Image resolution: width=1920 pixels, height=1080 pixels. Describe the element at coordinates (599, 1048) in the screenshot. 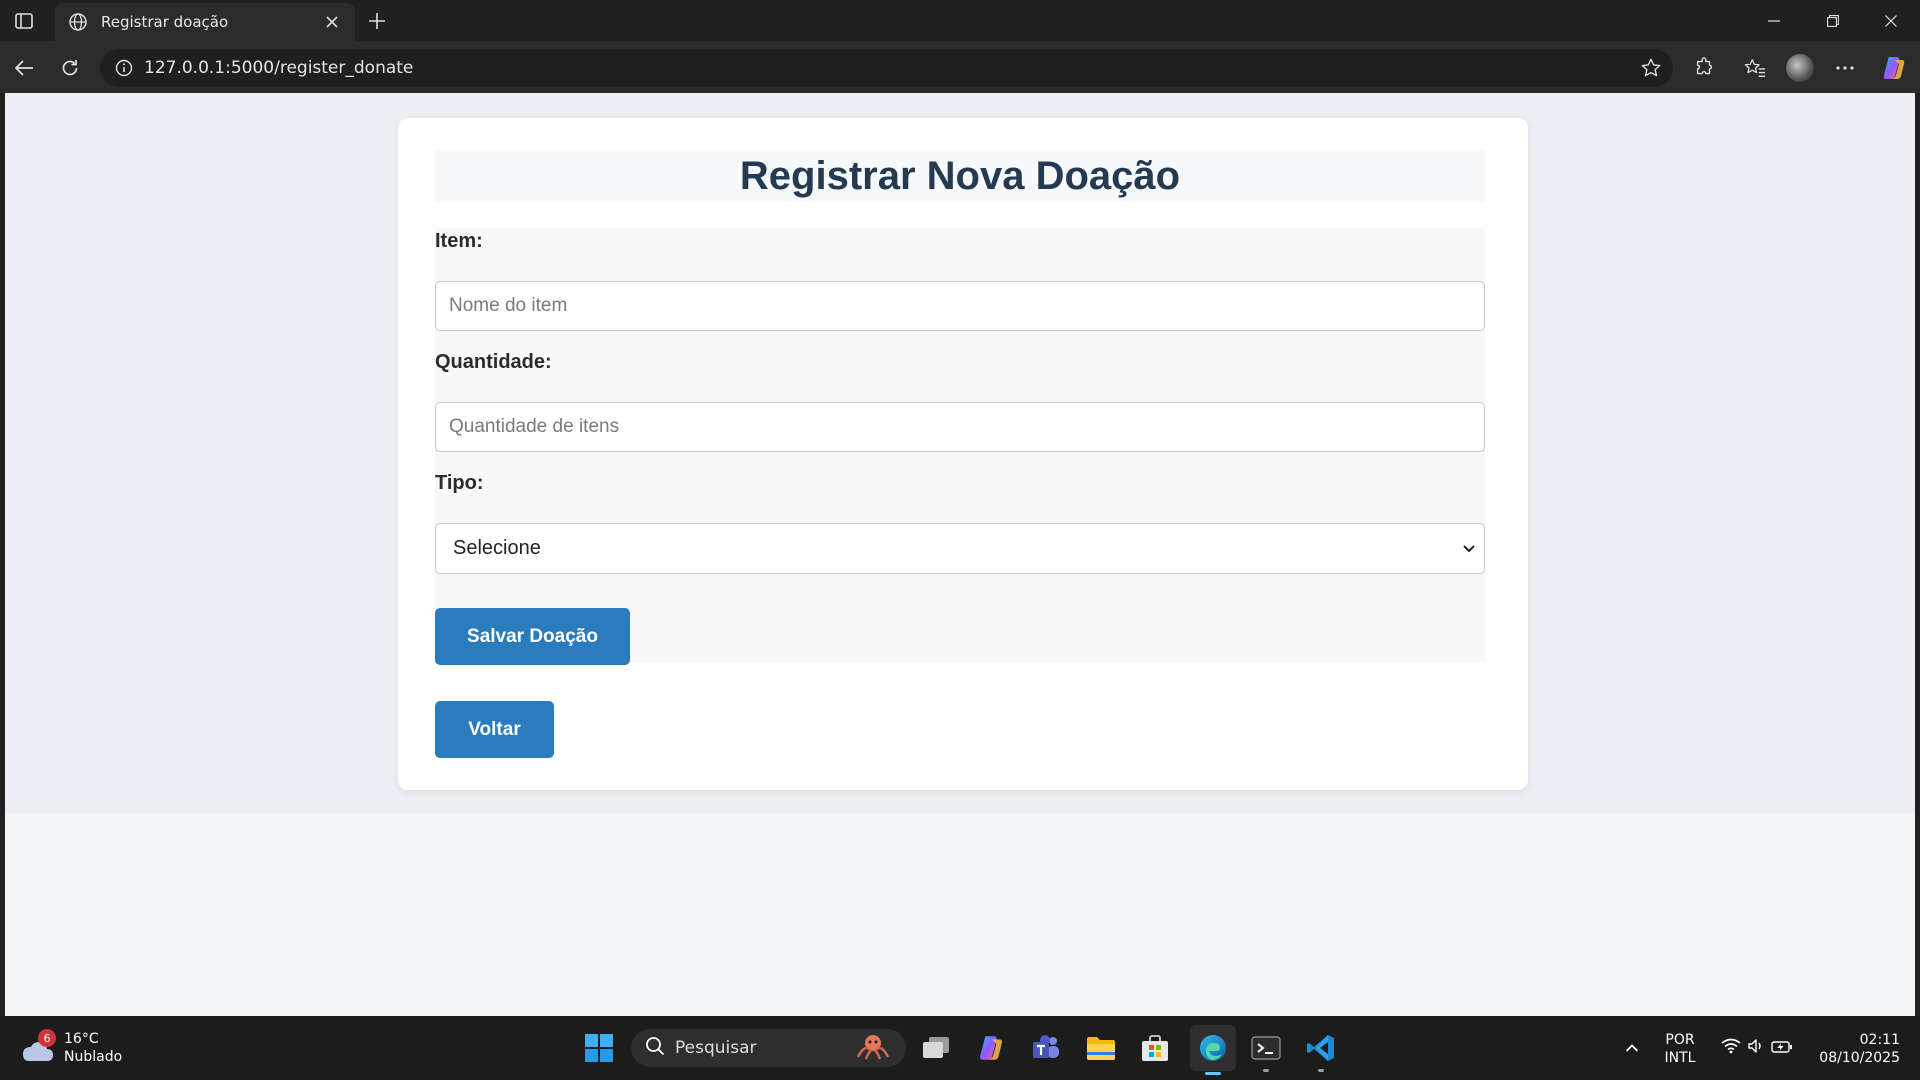

I see `start-windows-icon` at that location.